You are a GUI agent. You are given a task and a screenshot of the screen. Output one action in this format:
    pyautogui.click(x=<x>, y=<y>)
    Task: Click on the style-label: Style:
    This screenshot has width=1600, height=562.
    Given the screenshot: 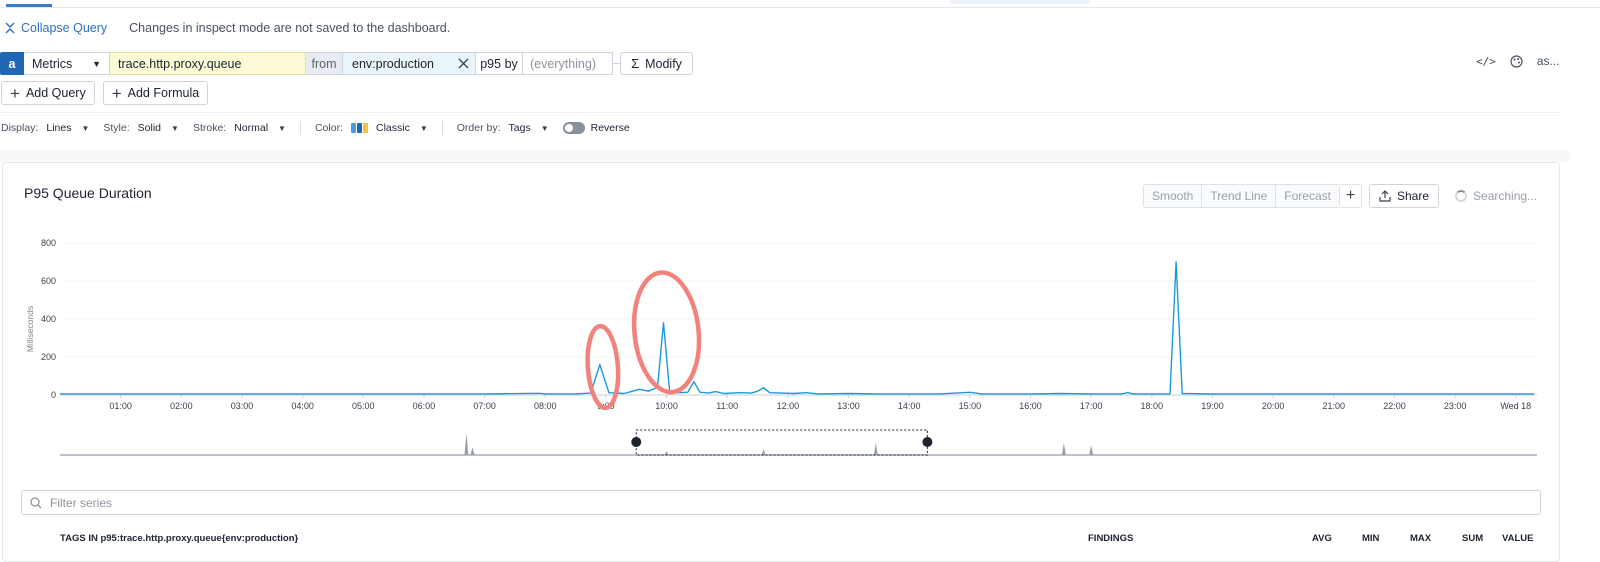 What is the action you would take?
    pyautogui.click(x=116, y=128)
    